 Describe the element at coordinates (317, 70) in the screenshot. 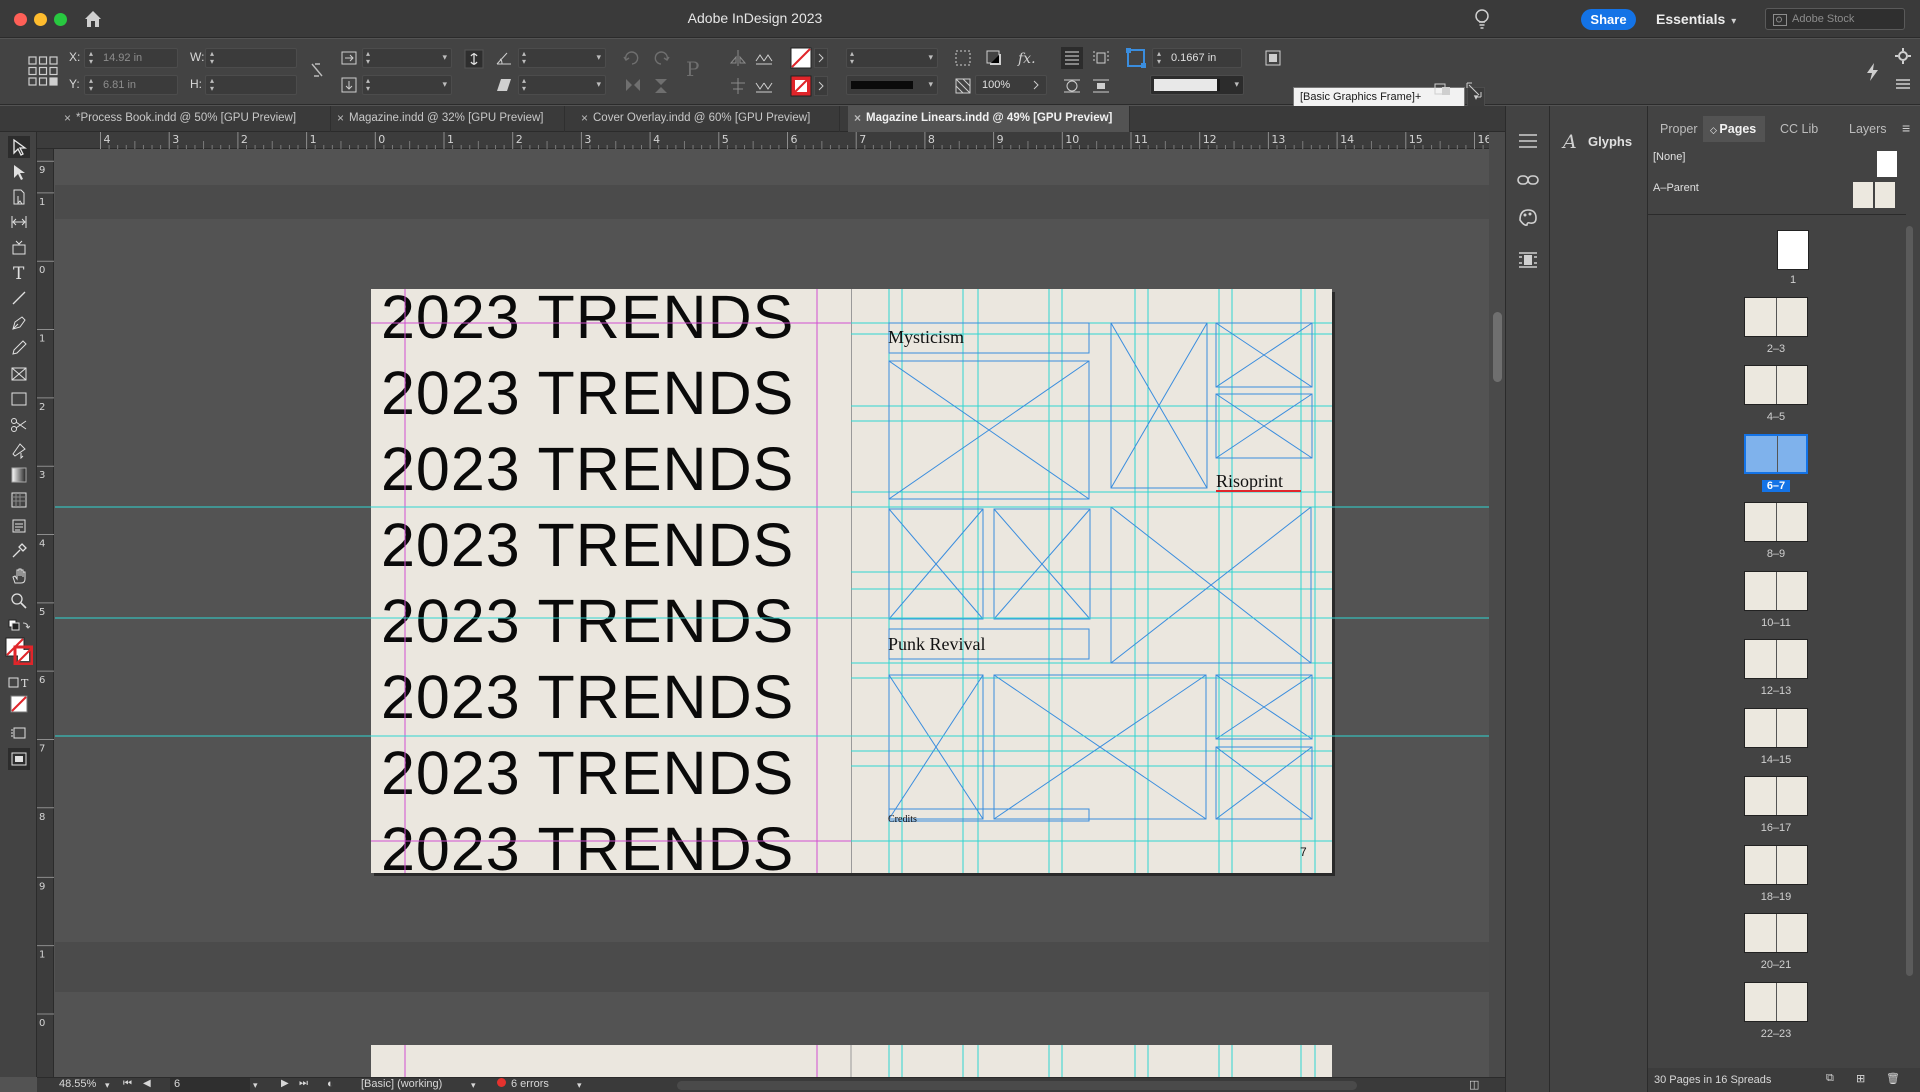

I see `constrain-proportions-icon` at that location.